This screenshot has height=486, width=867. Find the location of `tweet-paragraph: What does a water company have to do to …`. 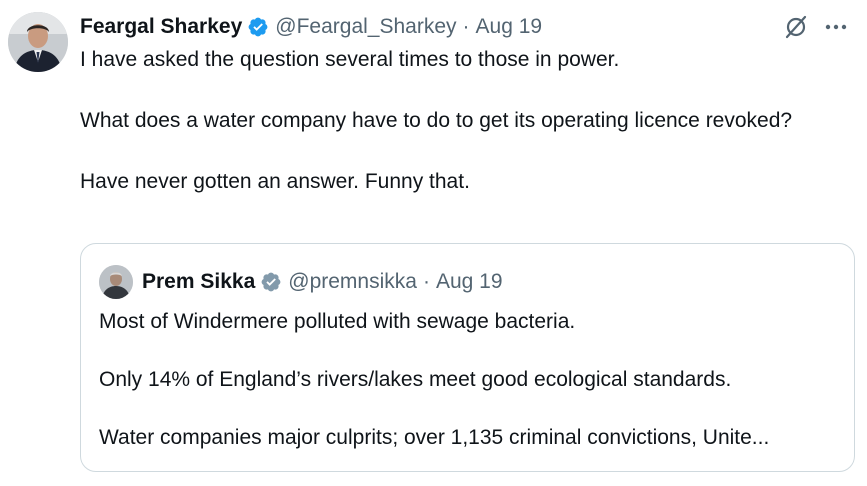

tweet-paragraph: What does a water company have to do to … is located at coordinates (436, 120).